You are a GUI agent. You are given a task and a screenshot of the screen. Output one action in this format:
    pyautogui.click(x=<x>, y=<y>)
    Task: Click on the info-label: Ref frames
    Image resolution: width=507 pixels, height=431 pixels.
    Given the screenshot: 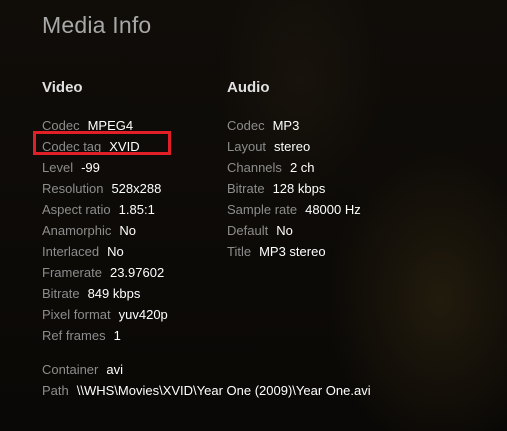 What is the action you would take?
    pyautogui.click(x=74, y=335)
    